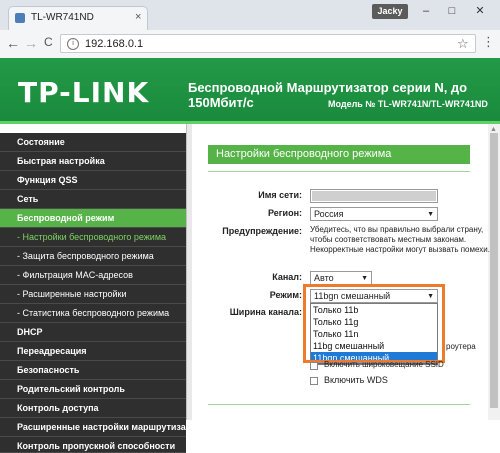 The height and width of the screenshot is (453, 500). What do you see at coordinates (93, 294) in the screenshot?
I see `sidebar-item-wireless-advanced: - Расширенные настройки` at bounding box center [93, 294].